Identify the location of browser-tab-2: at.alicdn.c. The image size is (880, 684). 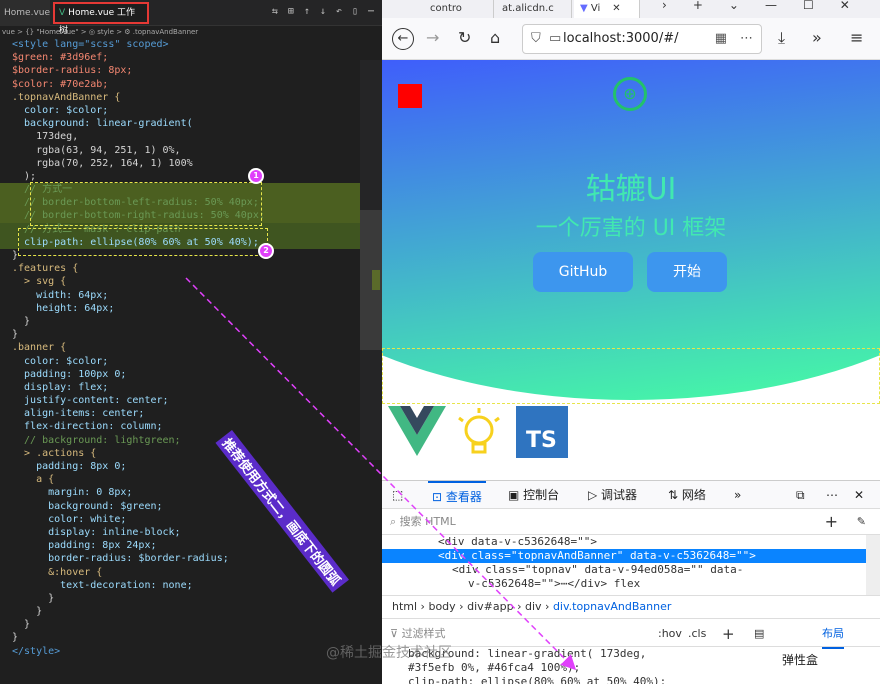
(534, 9).